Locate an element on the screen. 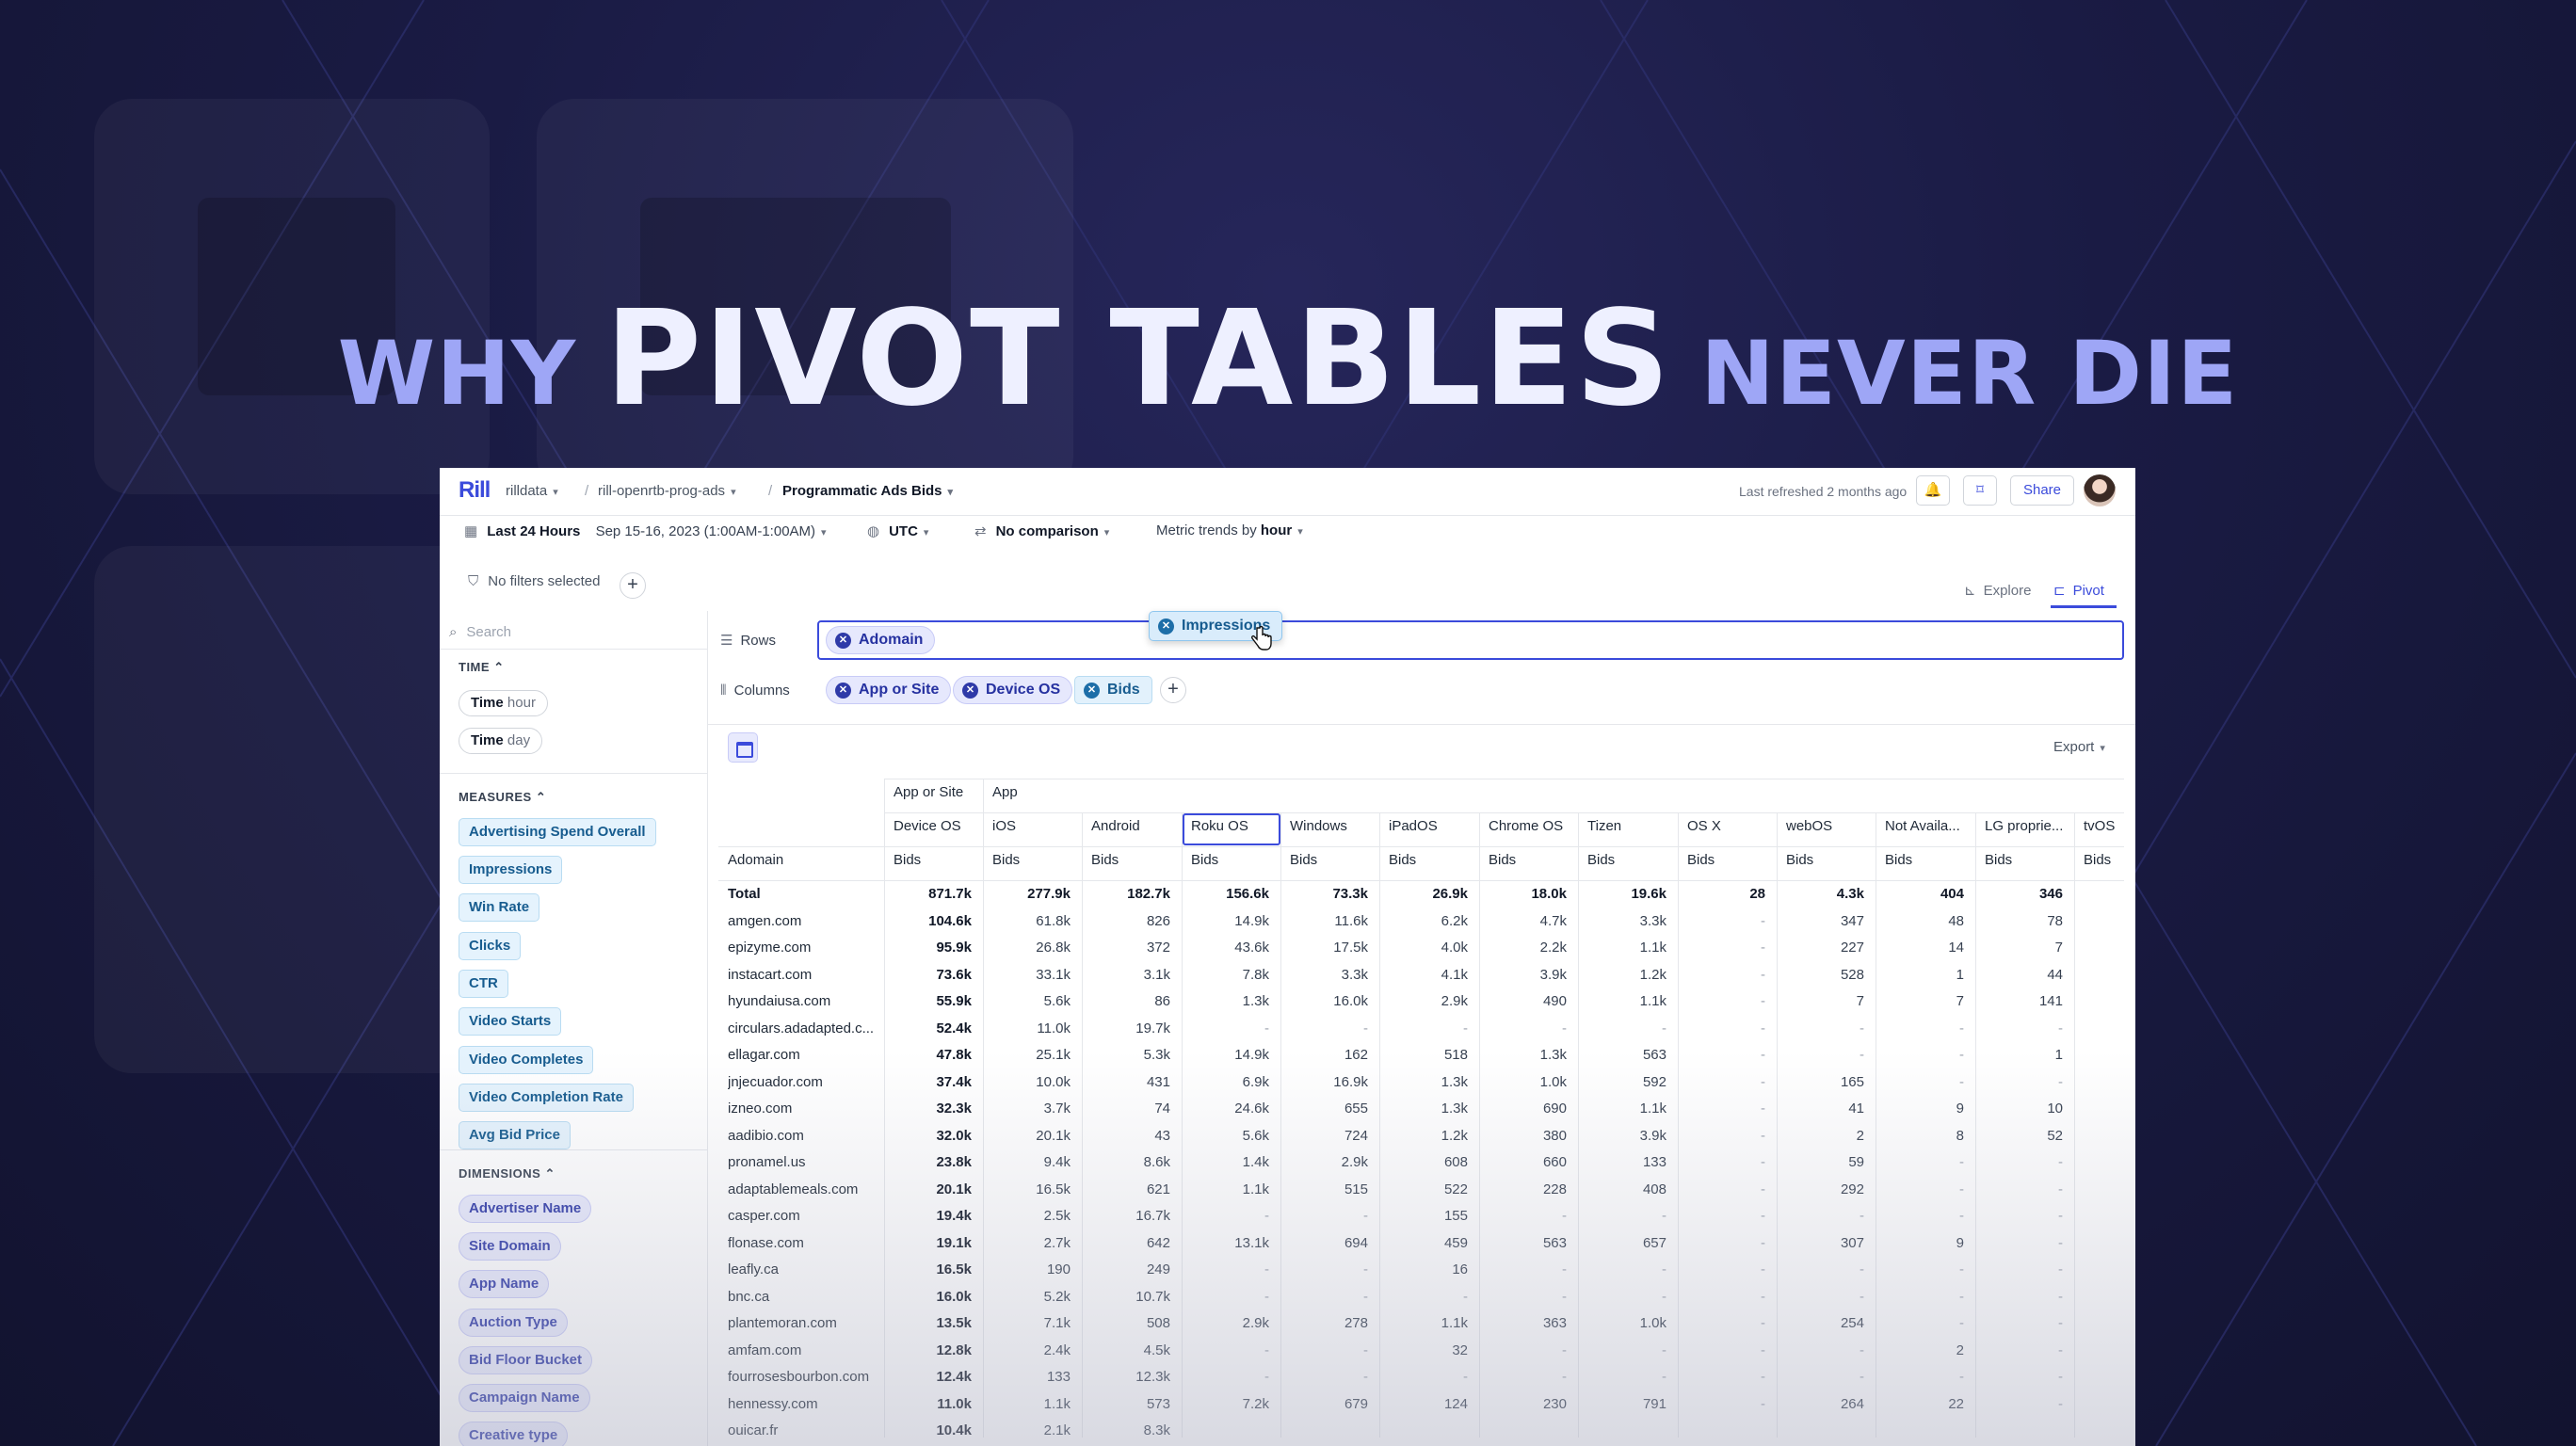 Image resolution: width=2576 pixels, height=1446 pixels. table-cell: 2.9k is located at coordinates (1324, 1162).